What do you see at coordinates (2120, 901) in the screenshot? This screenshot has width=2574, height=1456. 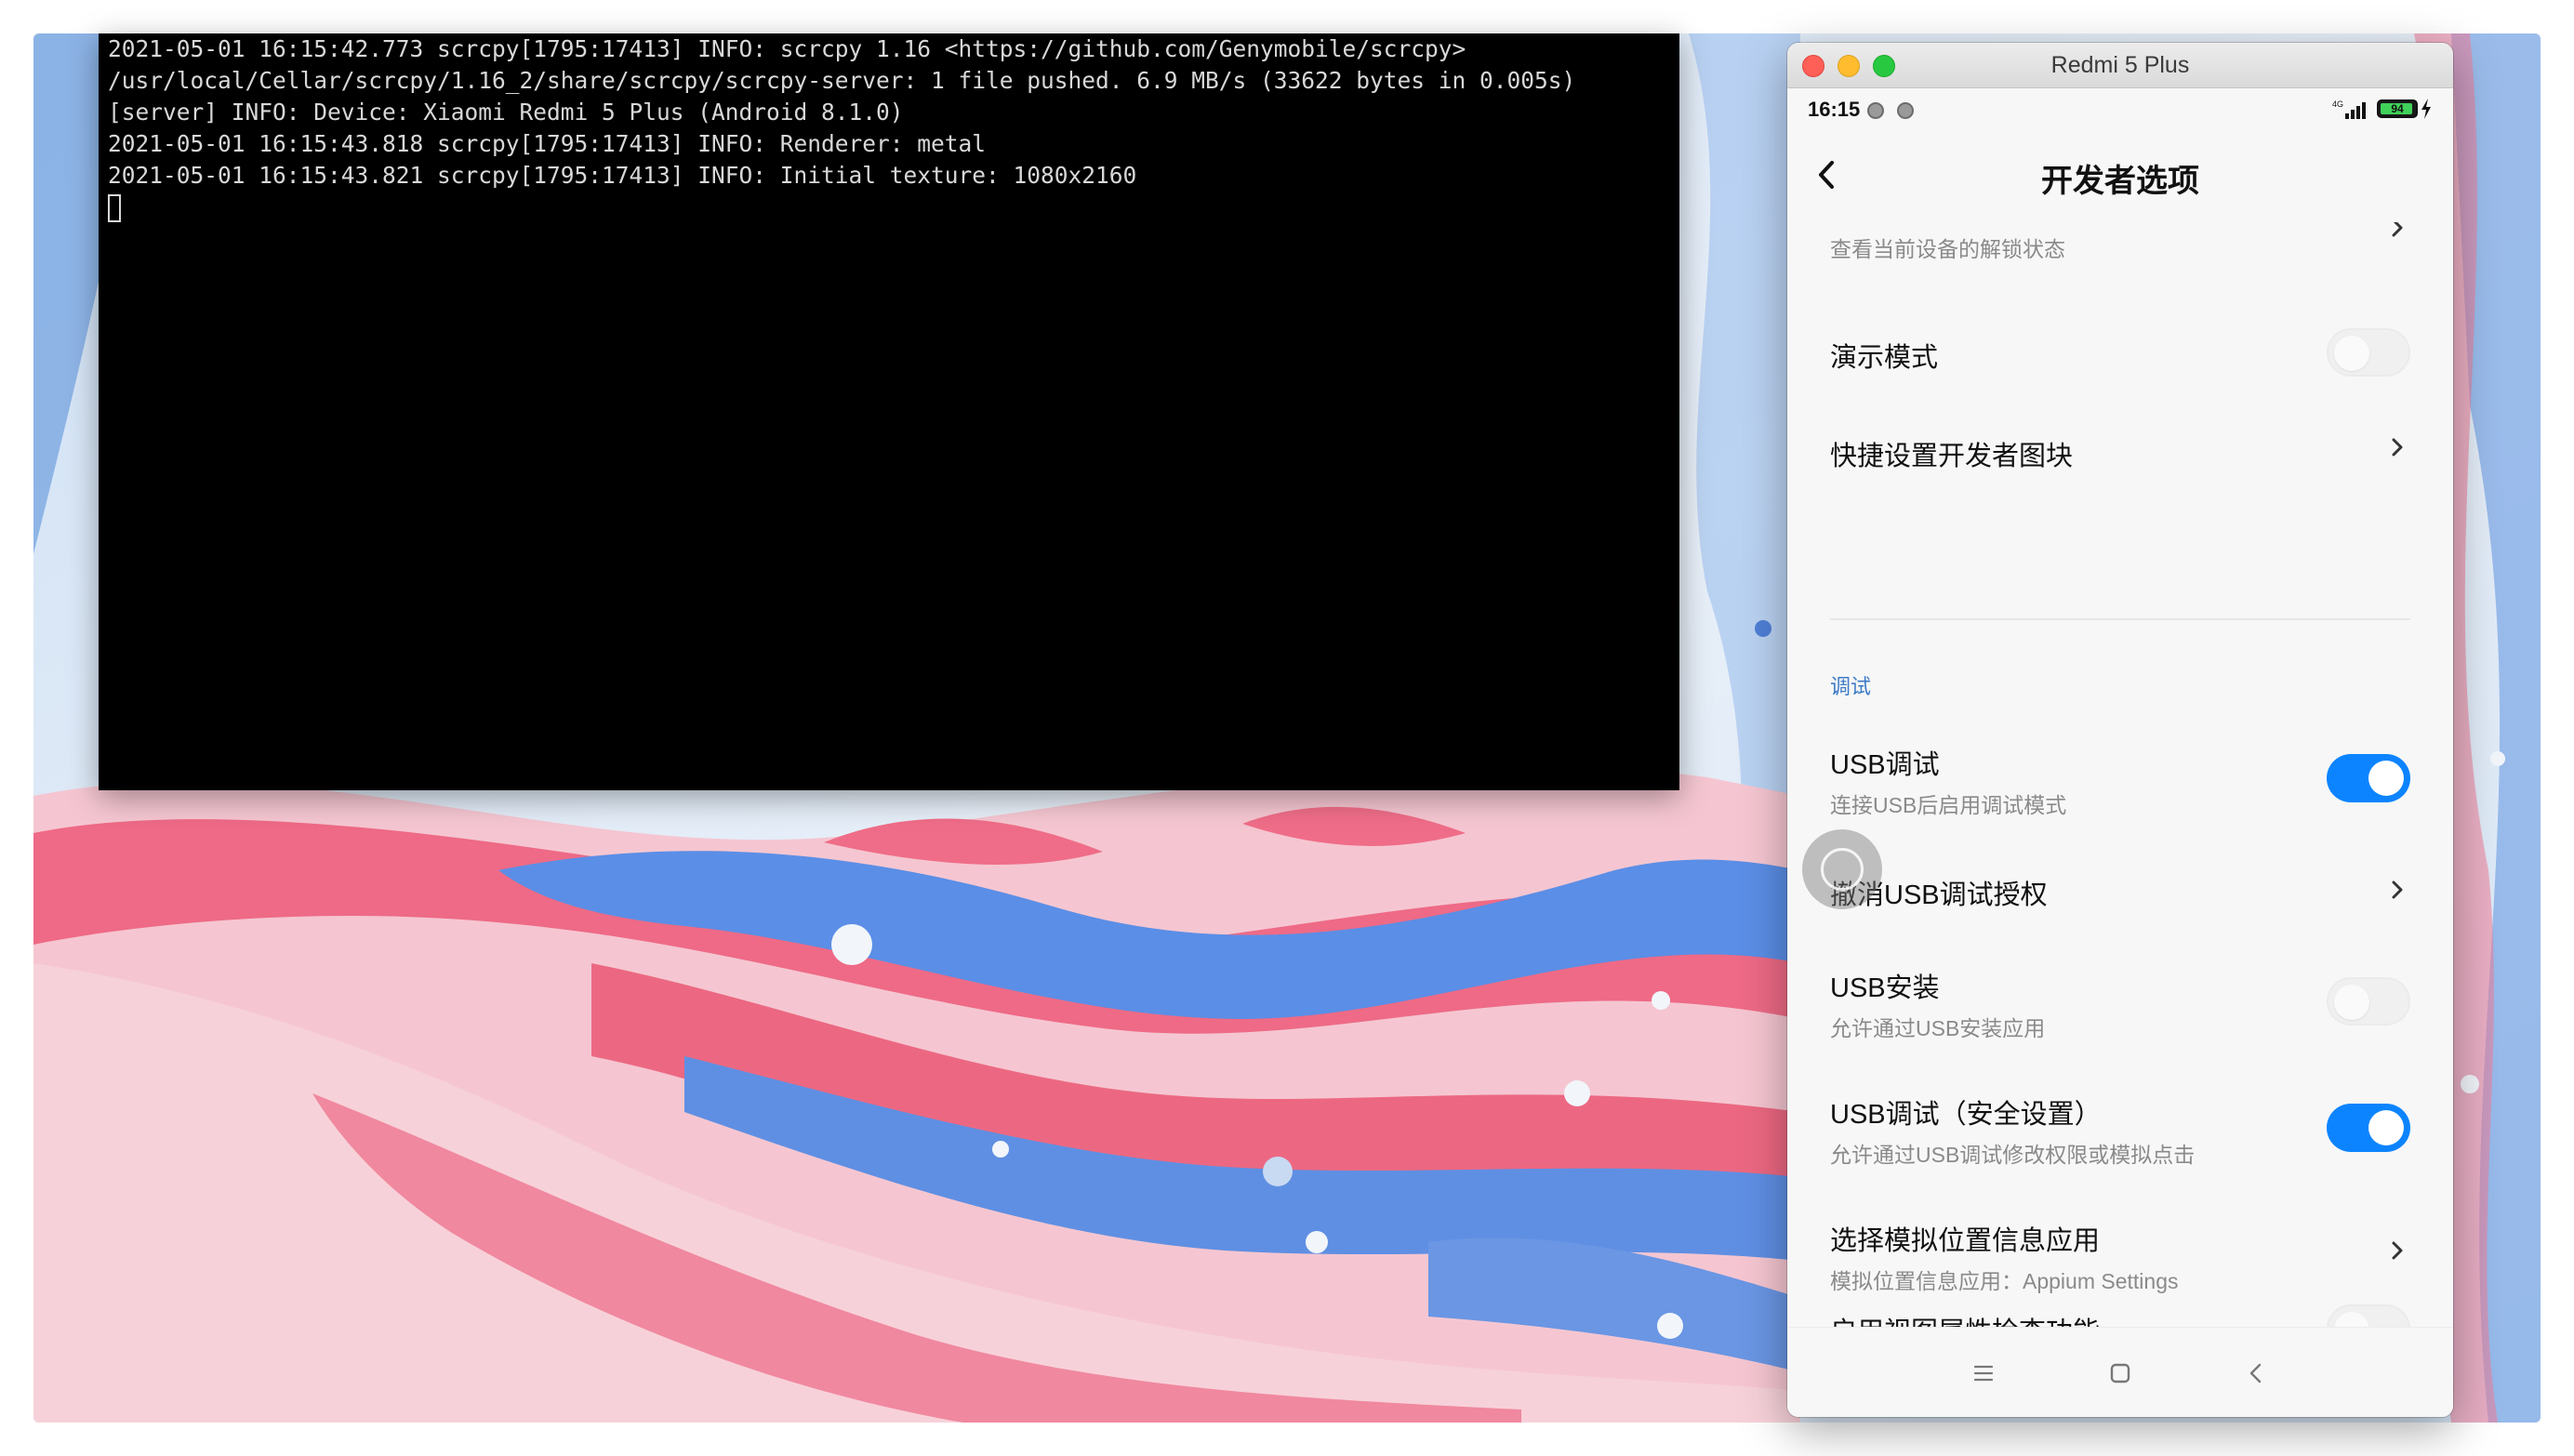 I see `settings-item-revoke-usb-auth: 撤消USB调试授权` at bounding box center [2120, 901].